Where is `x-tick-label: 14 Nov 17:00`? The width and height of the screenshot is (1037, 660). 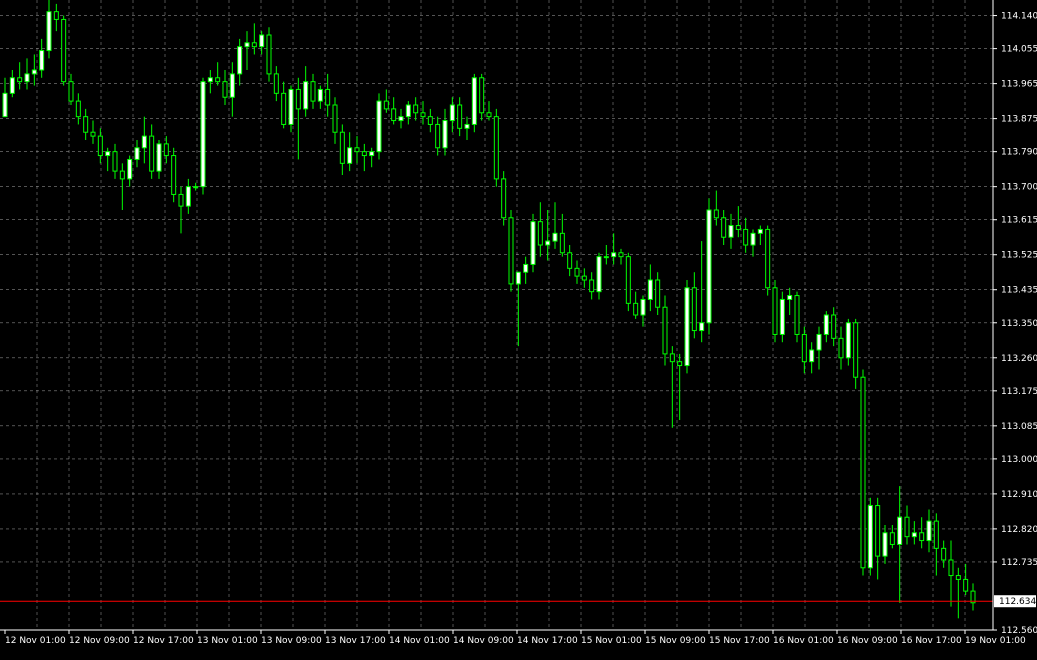 x-tick-label: 14 Nov 17:00 is located at coordinates (547, 641).